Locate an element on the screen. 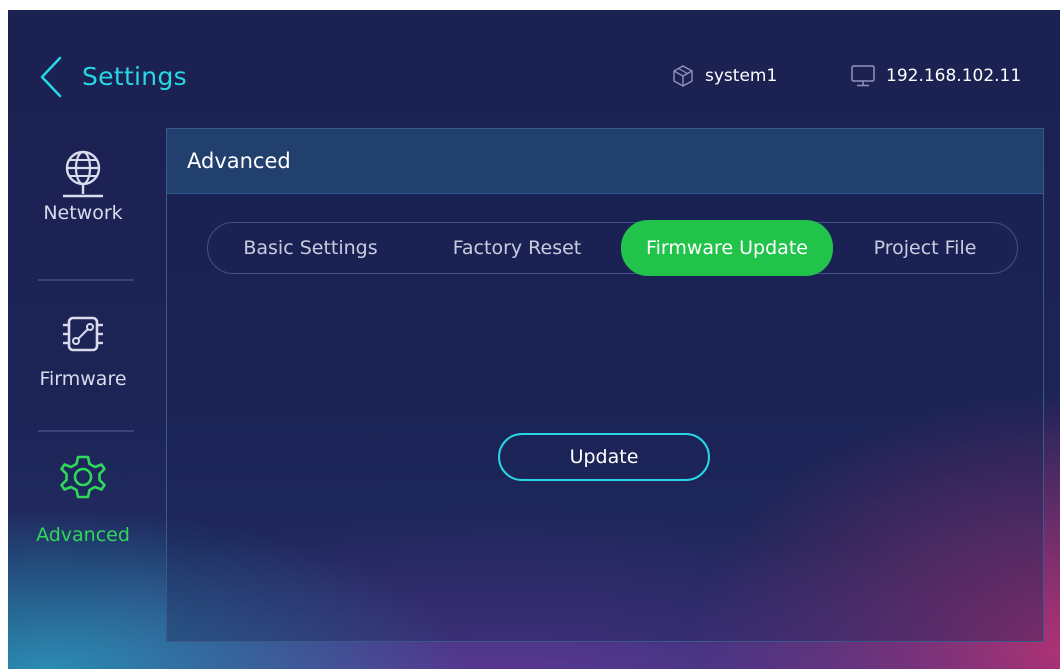  system-name-indicator: system1 is located at coordinates (724, 76).